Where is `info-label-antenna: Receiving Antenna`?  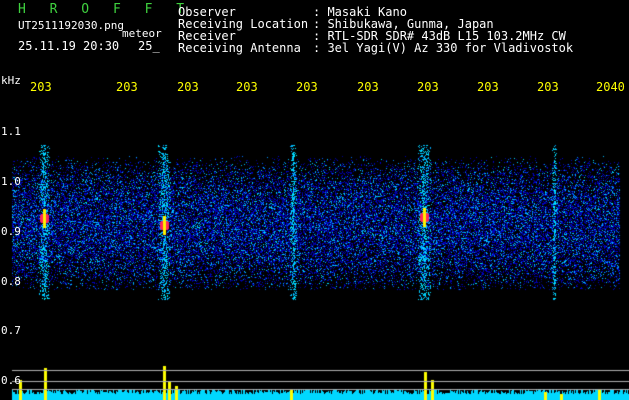
info-label-antenna: Receiving Antenna is located at coordinates (239, 48).